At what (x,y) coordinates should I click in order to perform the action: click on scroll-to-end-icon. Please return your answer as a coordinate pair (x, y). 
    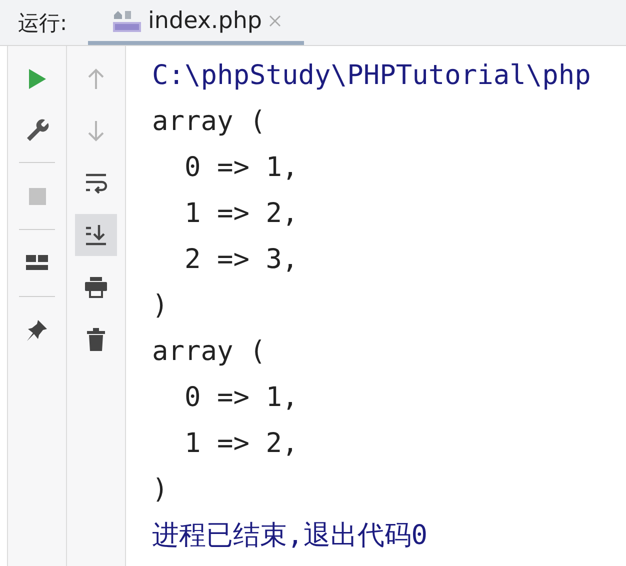
    Looking at the image, I should click on (96, 235).